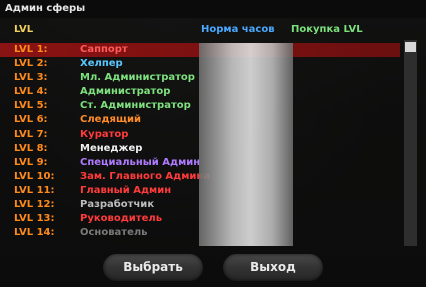 The height and width of the screenshot is (287, 426). I want to click on list-item-rank-name: Разработчик, so click(117, 205).